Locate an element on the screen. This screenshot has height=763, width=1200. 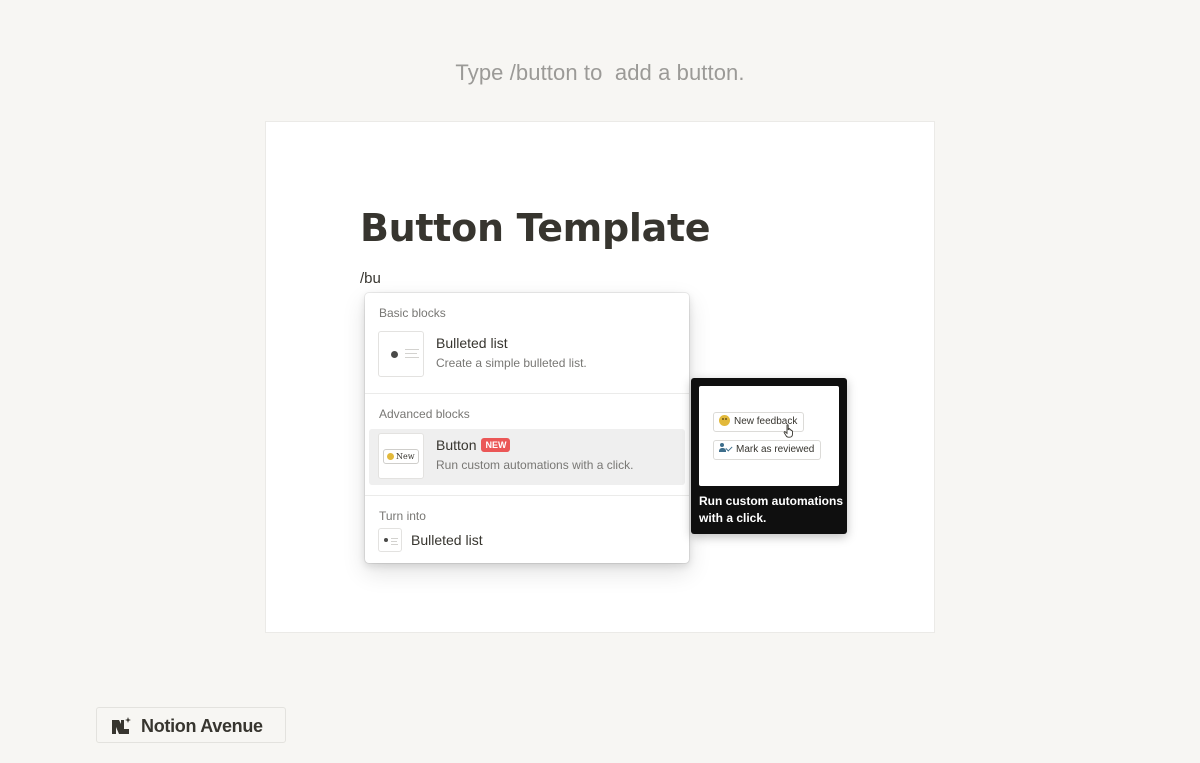
person-check-icon is located at coordinates (726, 448).